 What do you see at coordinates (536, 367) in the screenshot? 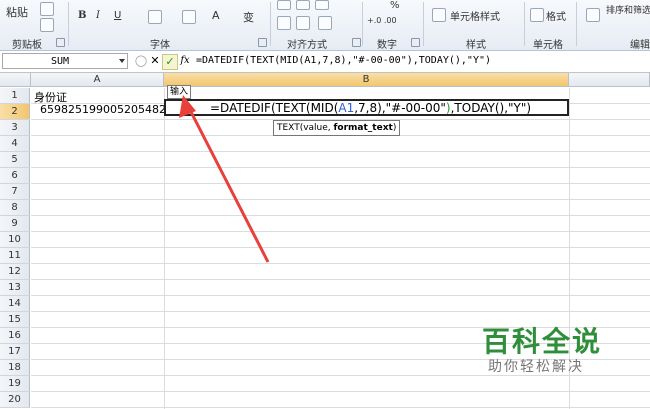
I see `watermark-slogan: 助你轻松解决` at bounding box center [536, 367].